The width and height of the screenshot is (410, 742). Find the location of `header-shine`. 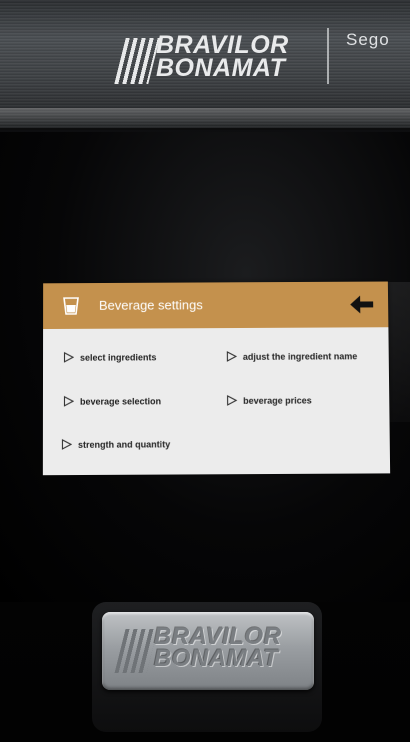

header-shine is located at coordinates (205, 118).